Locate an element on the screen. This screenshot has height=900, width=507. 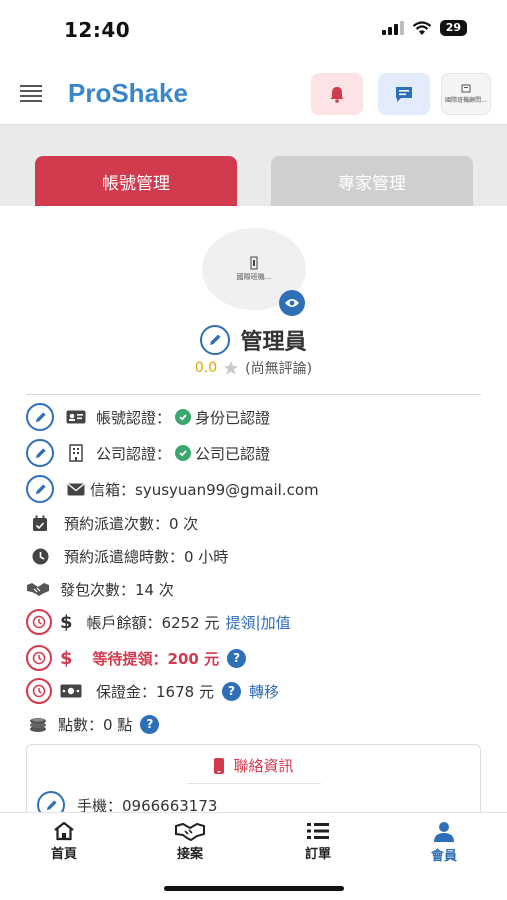
edit-name-button is located at coordinates (215, 340).